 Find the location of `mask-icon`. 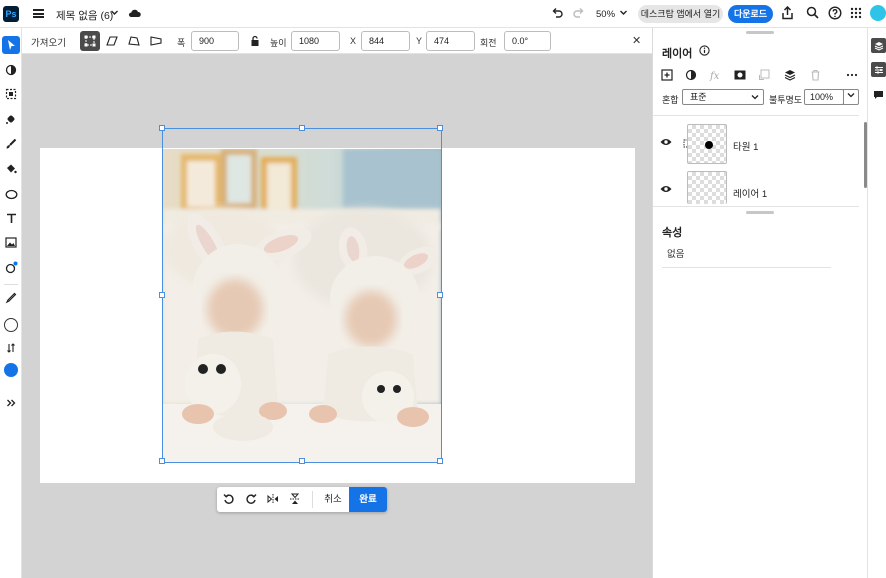

mask-icon is located at coordinates (740, 75).